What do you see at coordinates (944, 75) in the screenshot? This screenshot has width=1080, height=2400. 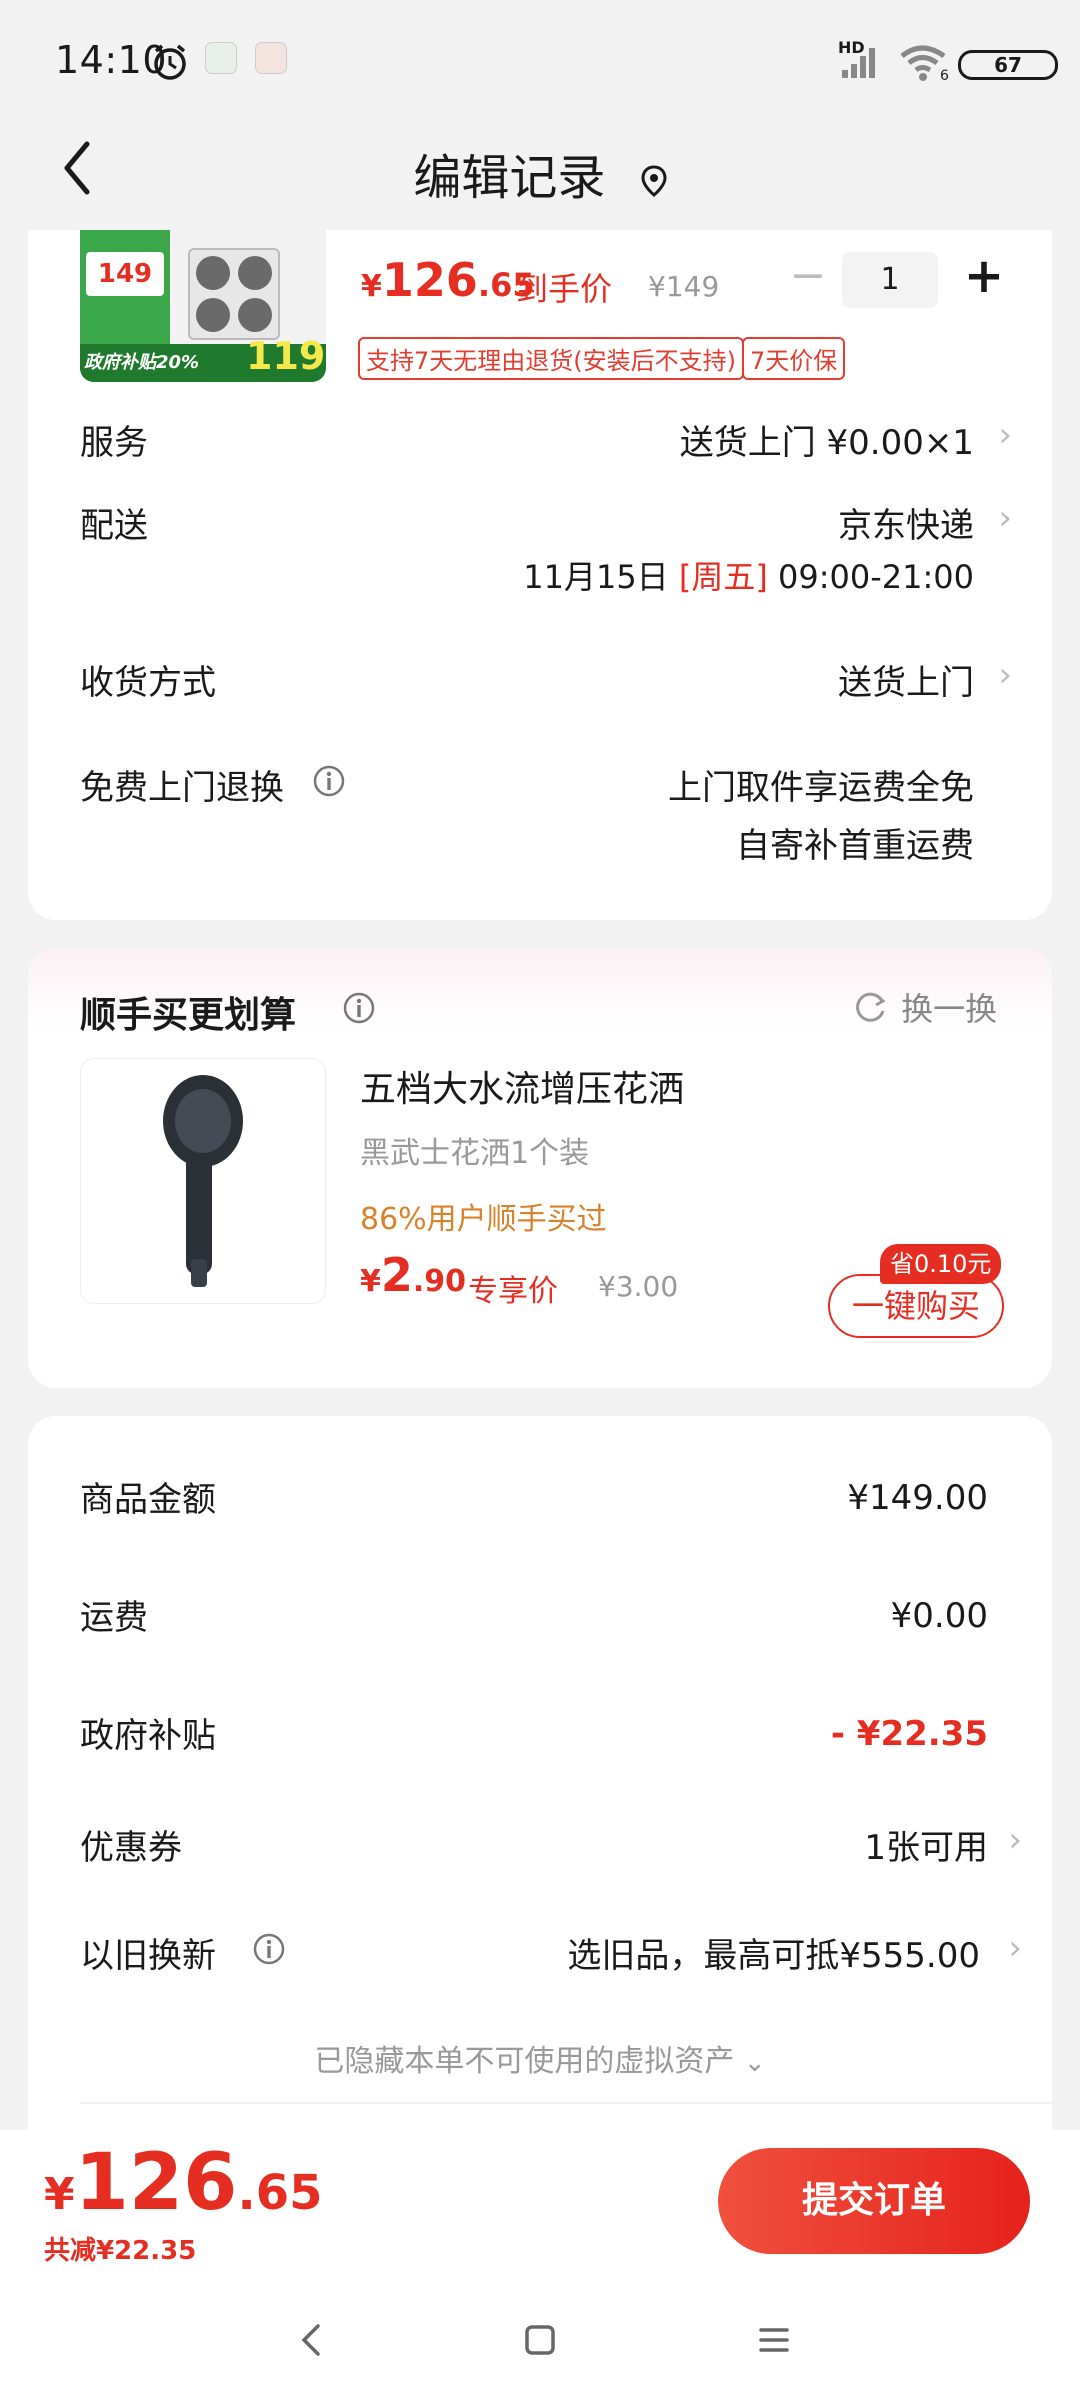 I see `svg-text: 6` at bounding box center [944, 75].